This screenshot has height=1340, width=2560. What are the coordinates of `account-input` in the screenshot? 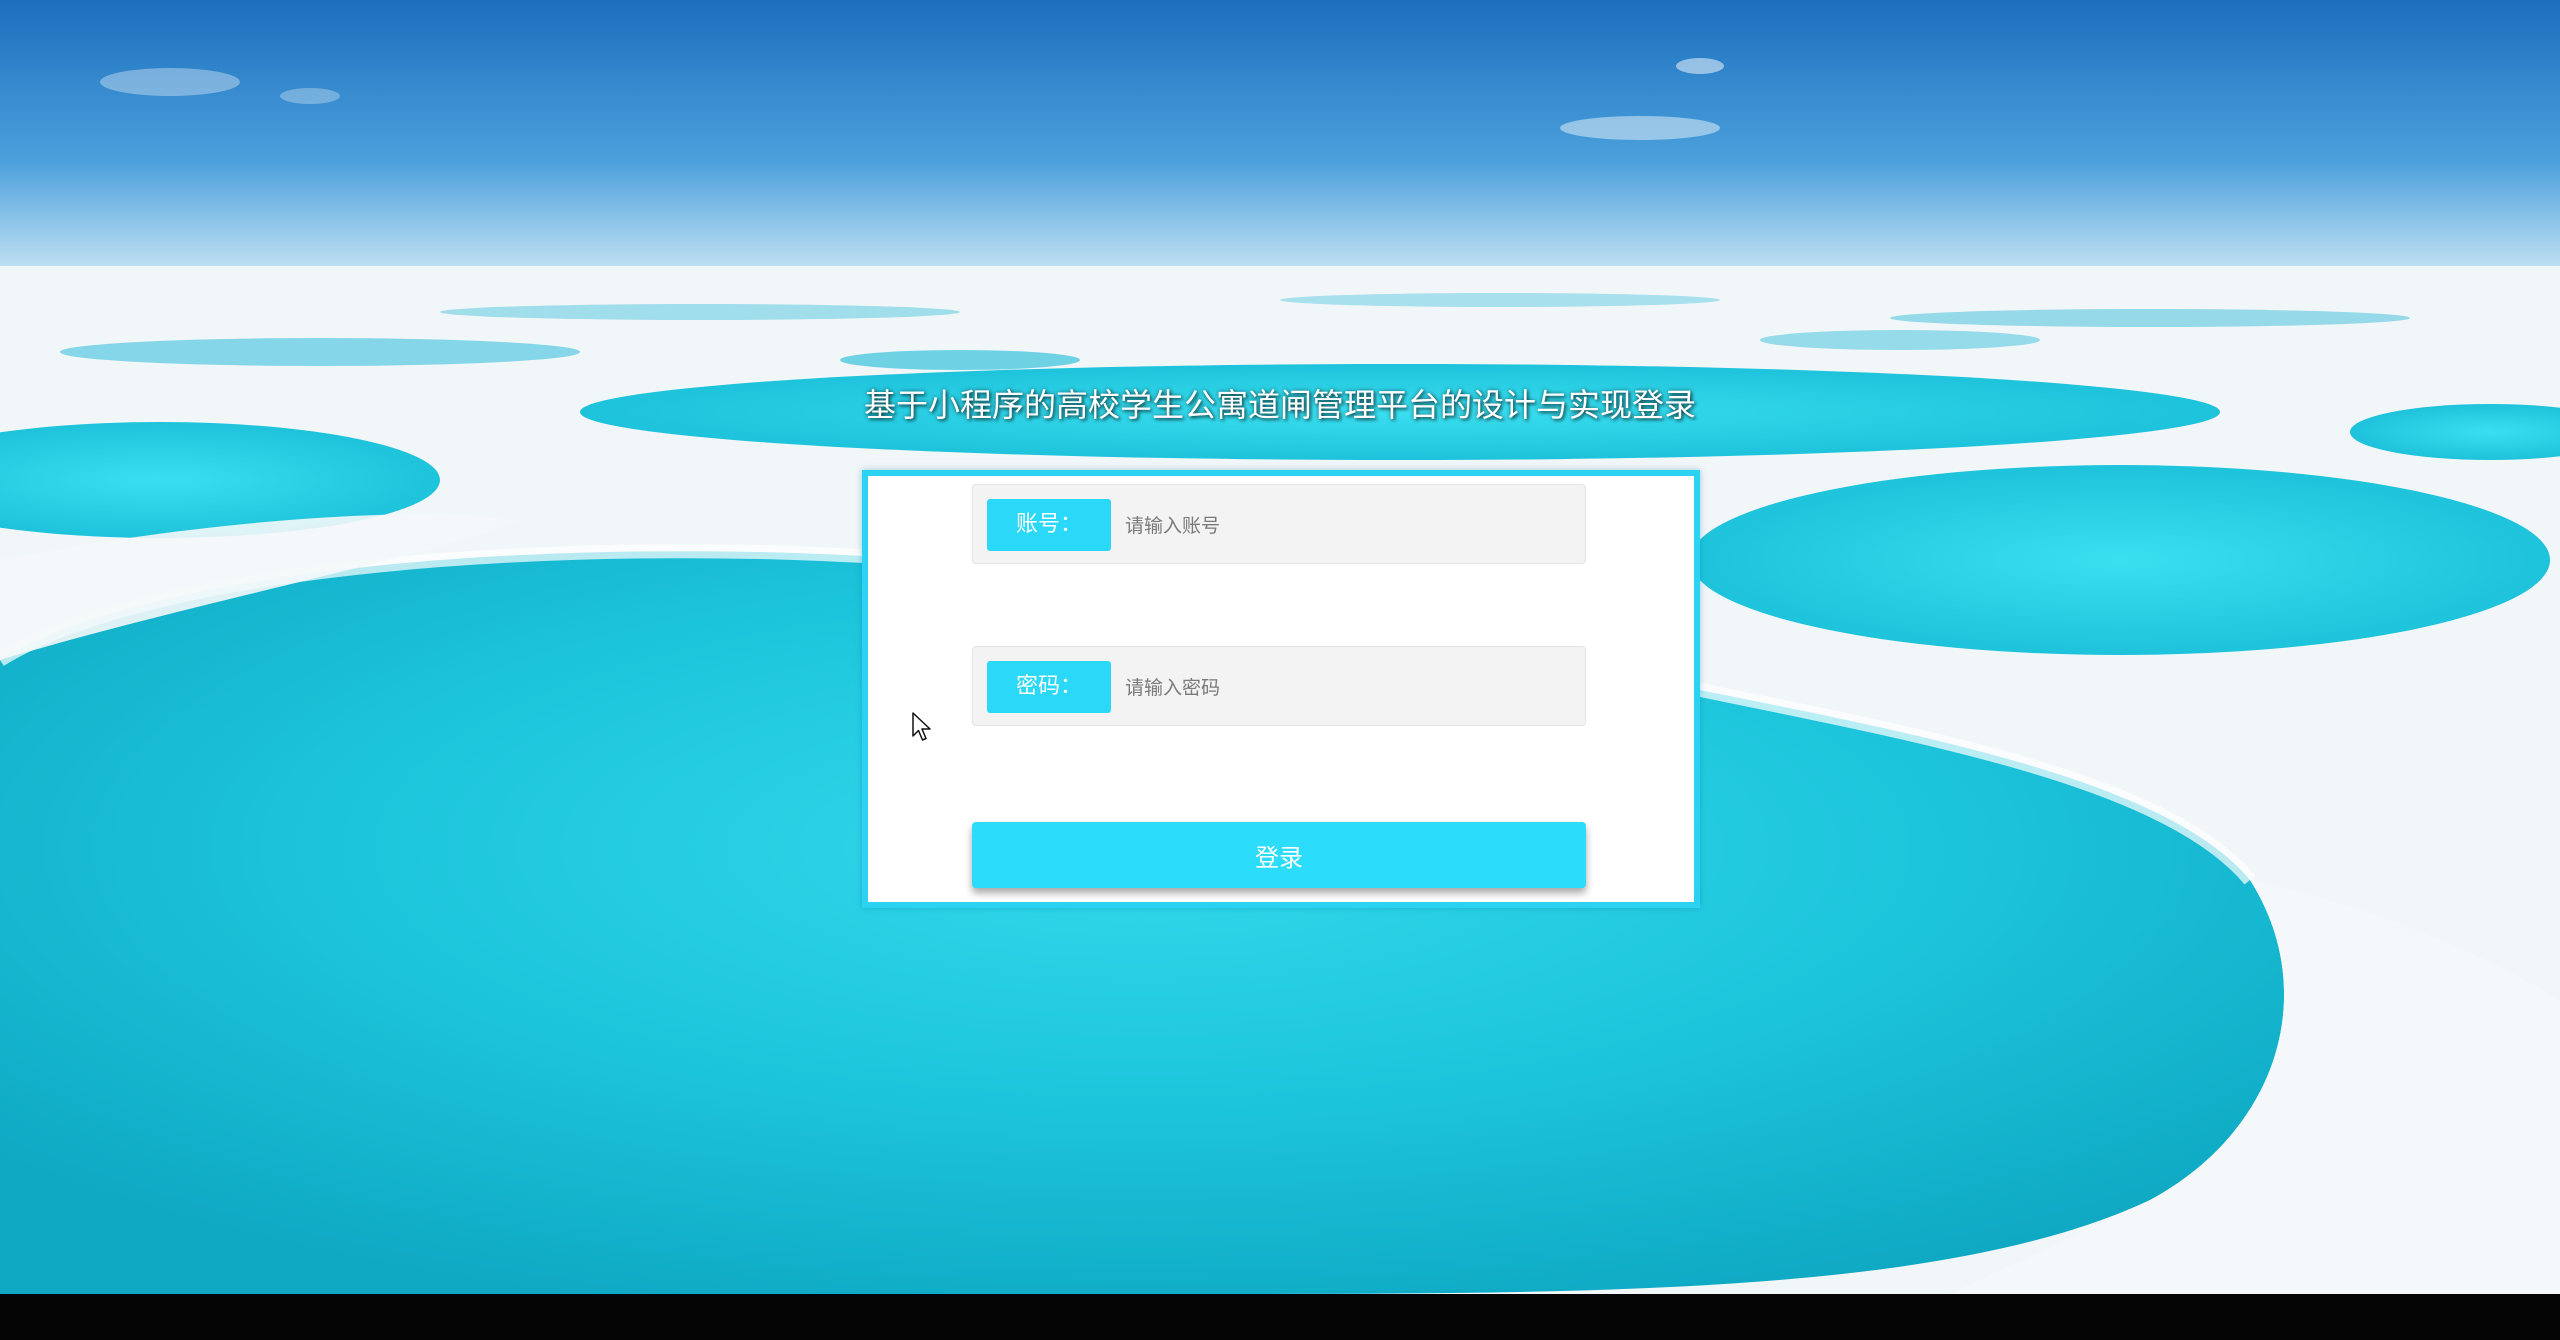 It's located at (1345, 526).